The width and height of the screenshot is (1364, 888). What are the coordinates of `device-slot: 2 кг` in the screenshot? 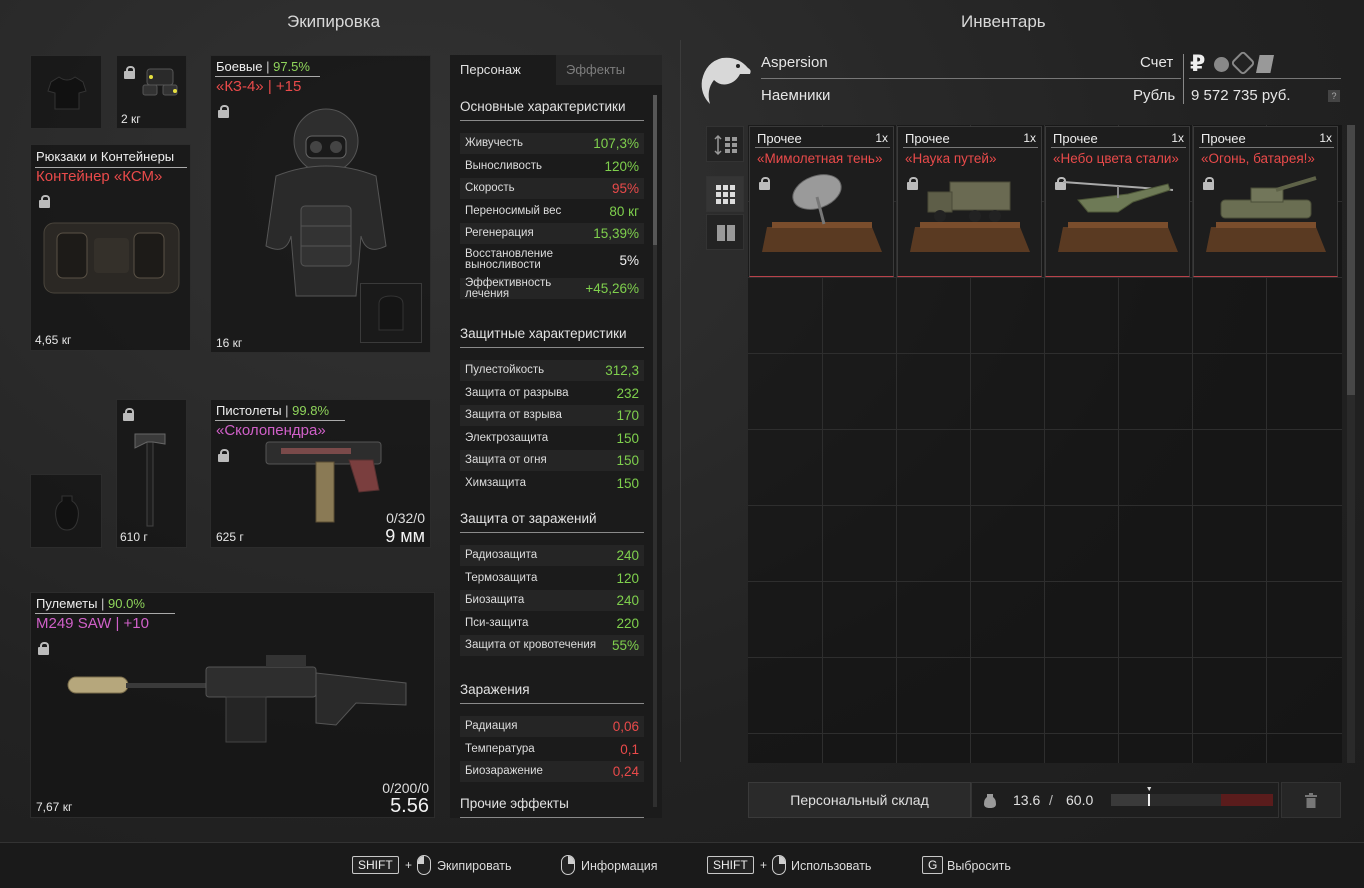 It's located at (151, 92).